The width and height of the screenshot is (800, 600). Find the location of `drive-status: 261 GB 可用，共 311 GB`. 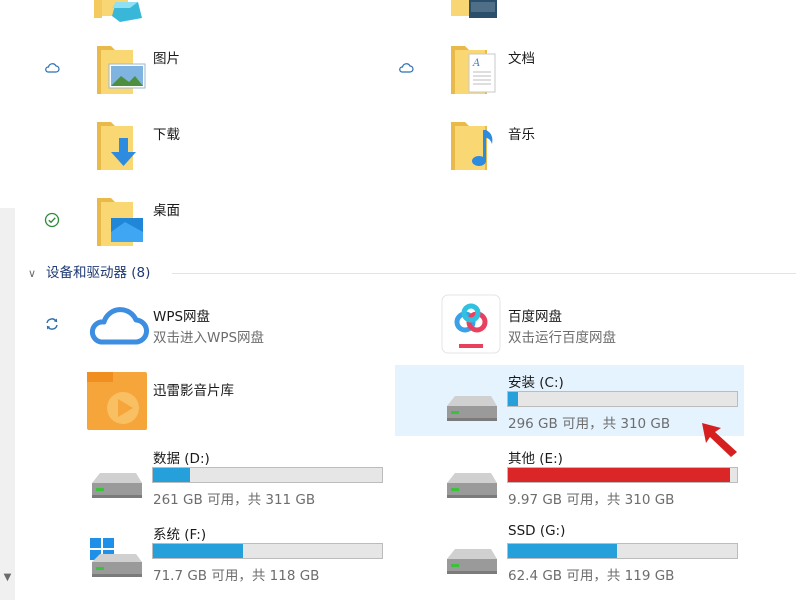

drive-status: 261 GB 可用，共 311 GB is located at coordinates (234, 500).